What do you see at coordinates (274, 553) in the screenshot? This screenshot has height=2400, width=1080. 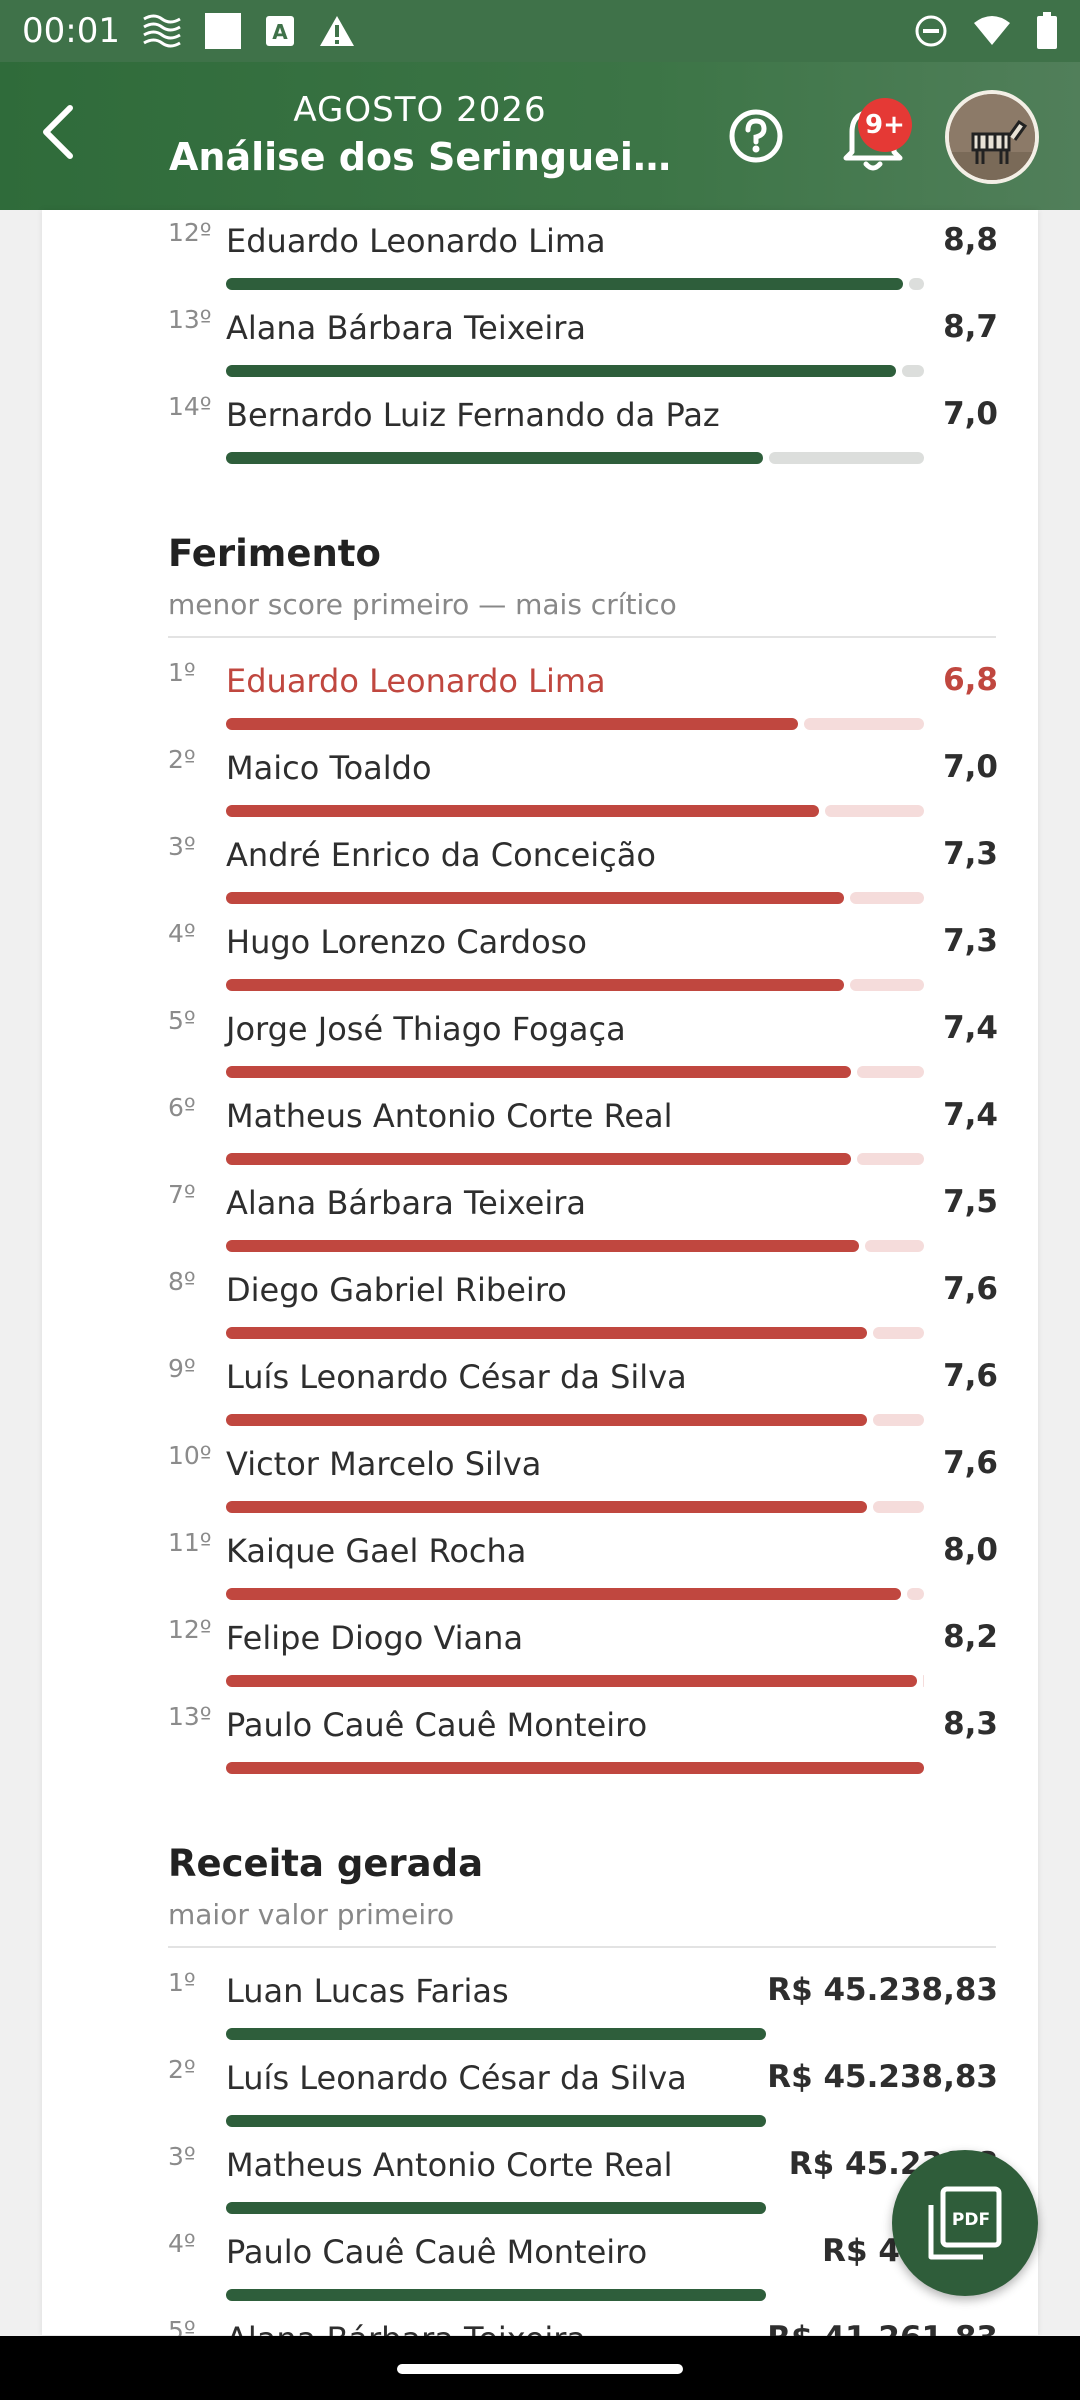 I see `ferimento-title: Ferimento` at bounding box center [274, 553].